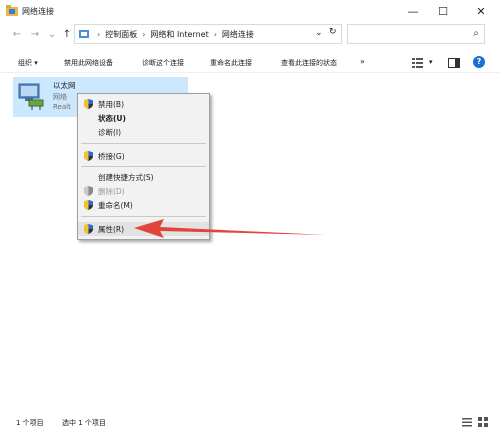 Image resolution: width=500 pixels, height=437 pixels. What do you see at coordinates (84, 423) in the screenshot?
I see `selected-count: 选中 1 个项目` at bounding box center [84, 423].